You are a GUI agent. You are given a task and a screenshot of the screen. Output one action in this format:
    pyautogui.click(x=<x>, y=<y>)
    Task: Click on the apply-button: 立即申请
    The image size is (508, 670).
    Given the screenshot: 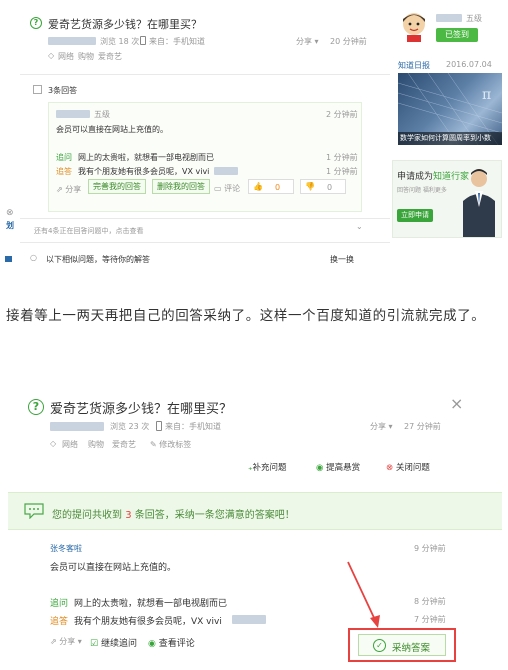 What is the action you would take?
    pyautogui.click(x=415, y=215)
    